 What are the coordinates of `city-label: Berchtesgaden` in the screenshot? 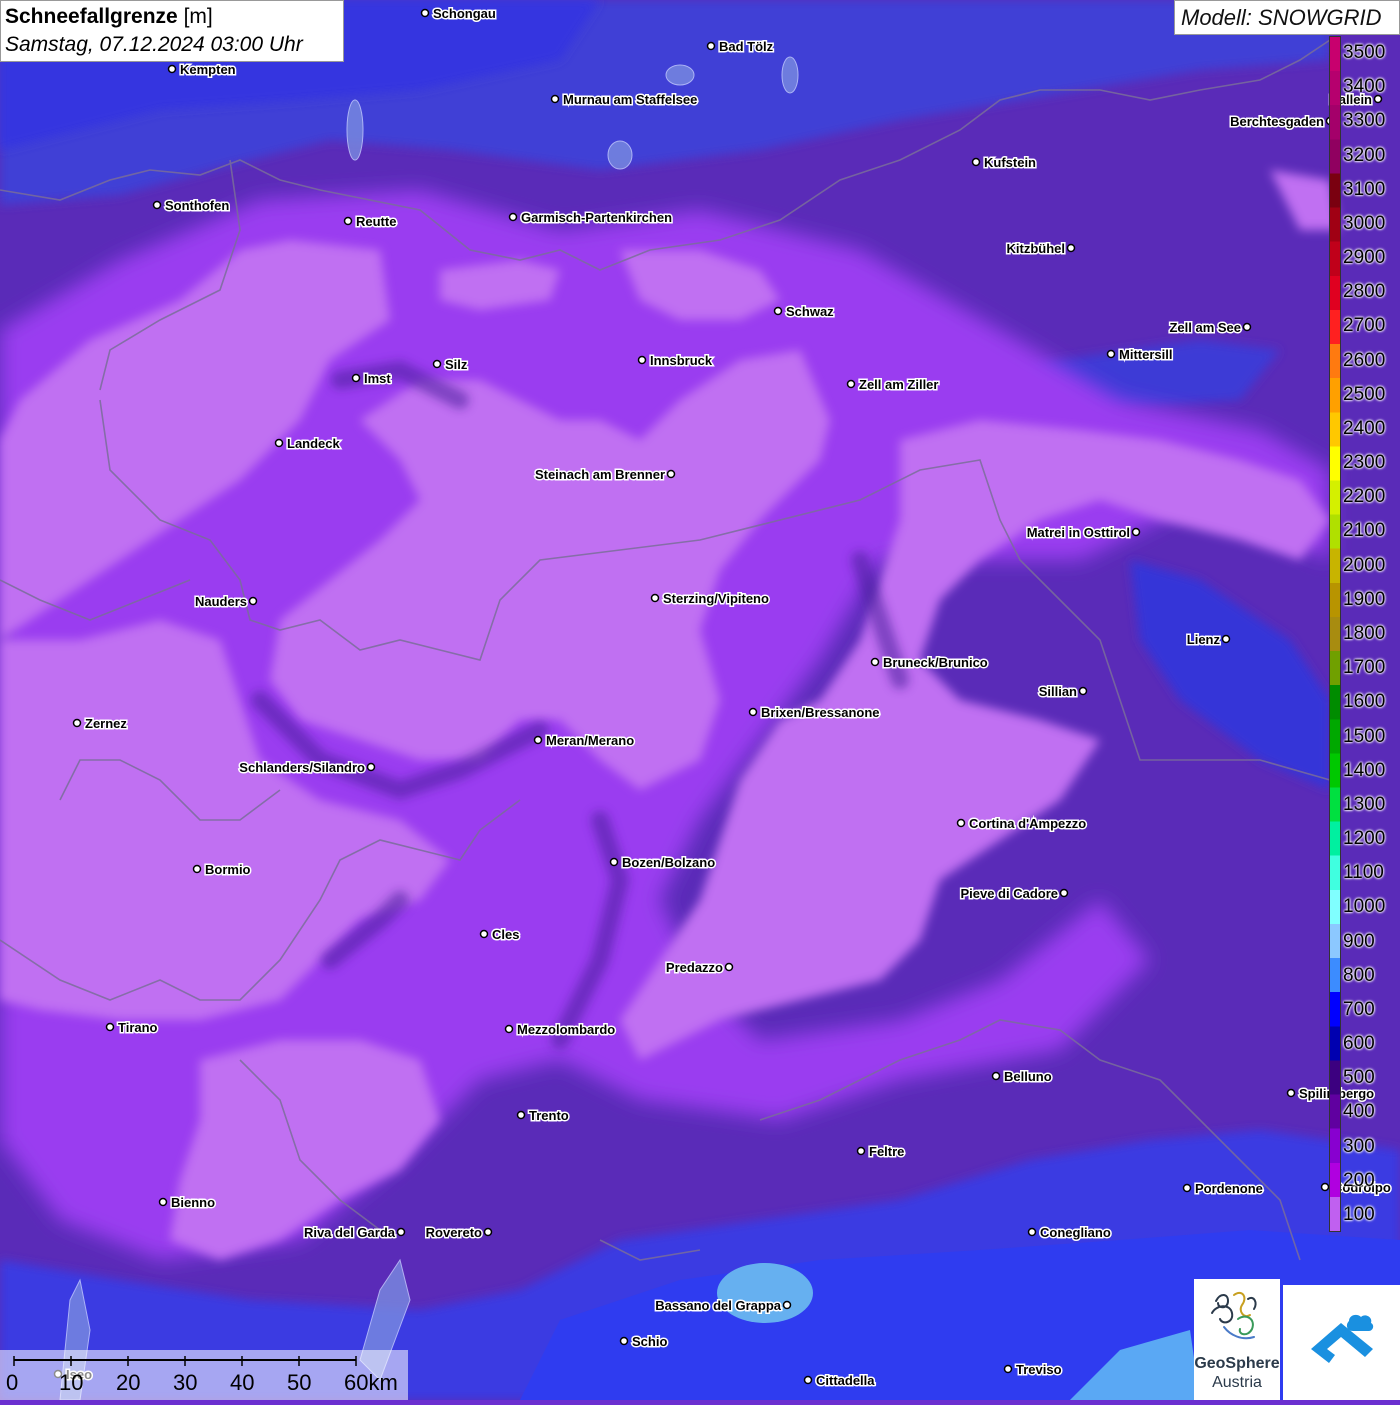 It's located at (1277, 121).